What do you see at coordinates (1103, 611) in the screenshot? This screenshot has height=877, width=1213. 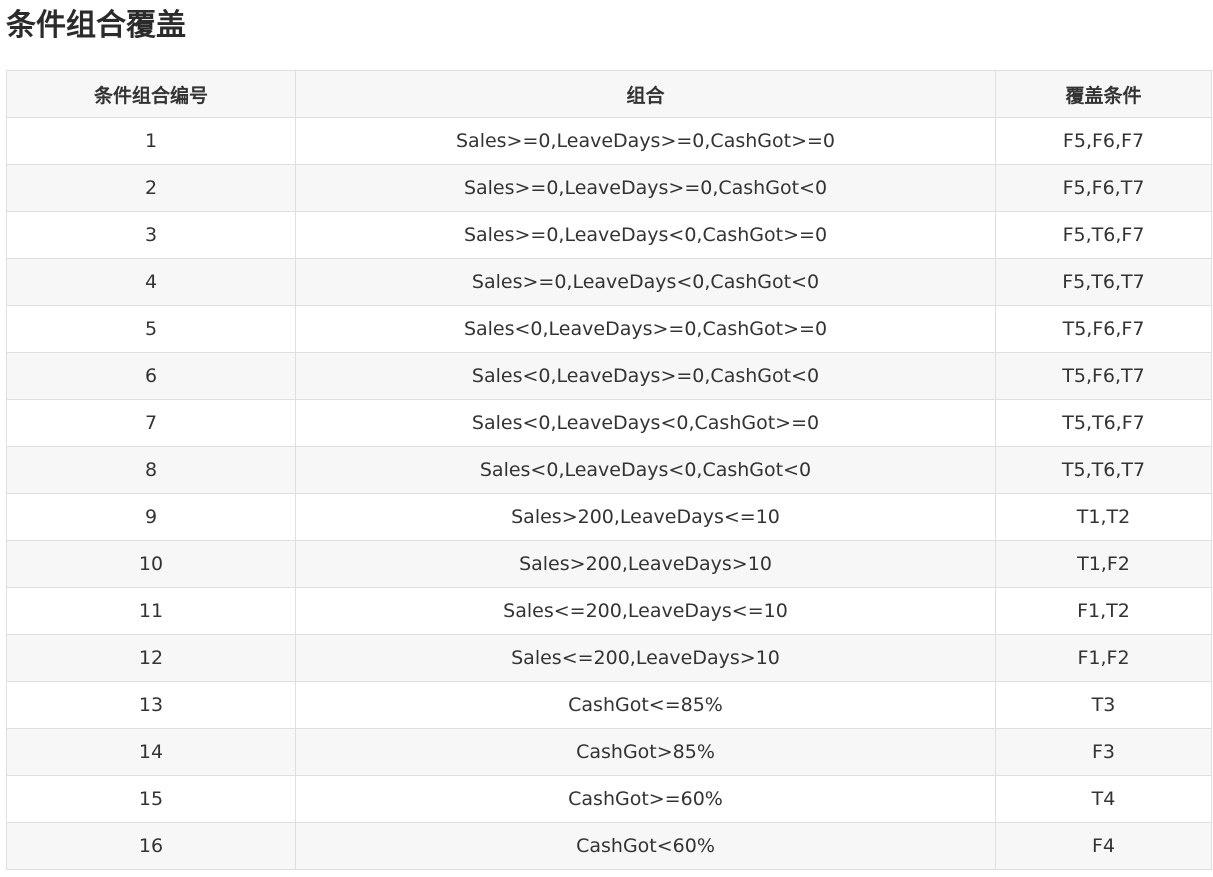 I see `cell-covered: F1,T2` at bounding box center [1103, 611].